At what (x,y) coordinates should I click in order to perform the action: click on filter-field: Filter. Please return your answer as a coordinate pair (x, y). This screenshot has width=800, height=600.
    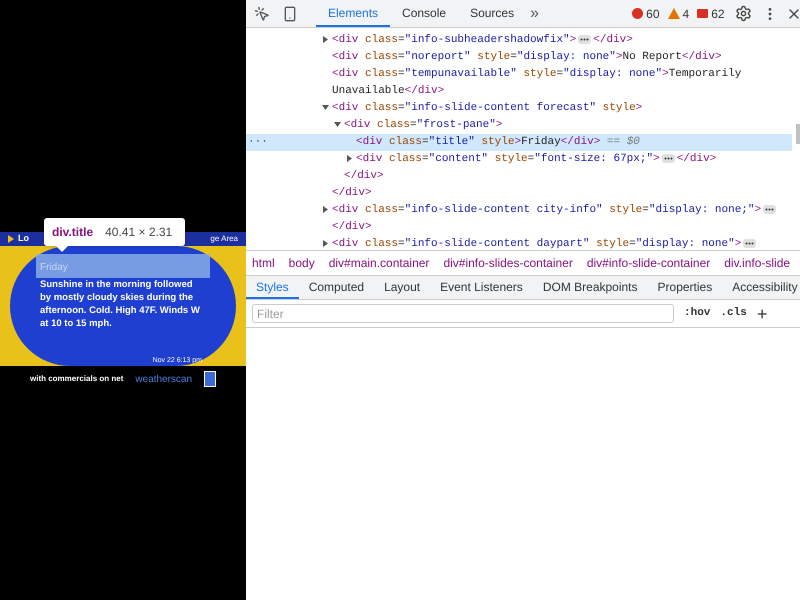
    Looking at the image, I should click on (463, 313).